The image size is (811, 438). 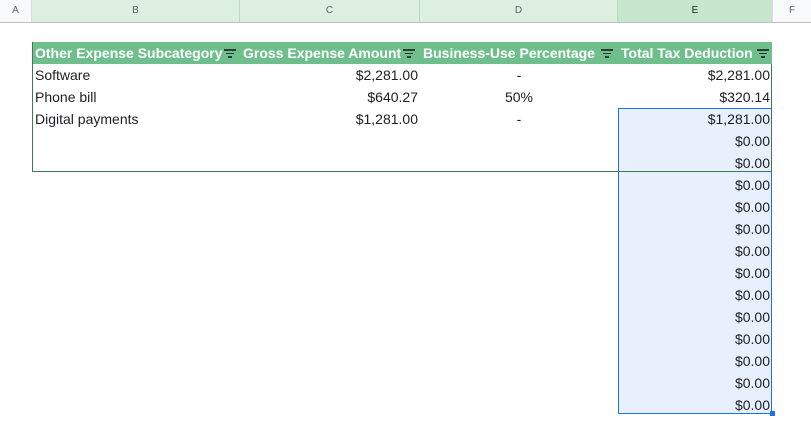 What do you see at coordinates (66, 97) in the screenshot?
I see `cell-subcategory: Phone bill` at bounding box center [66, 97].